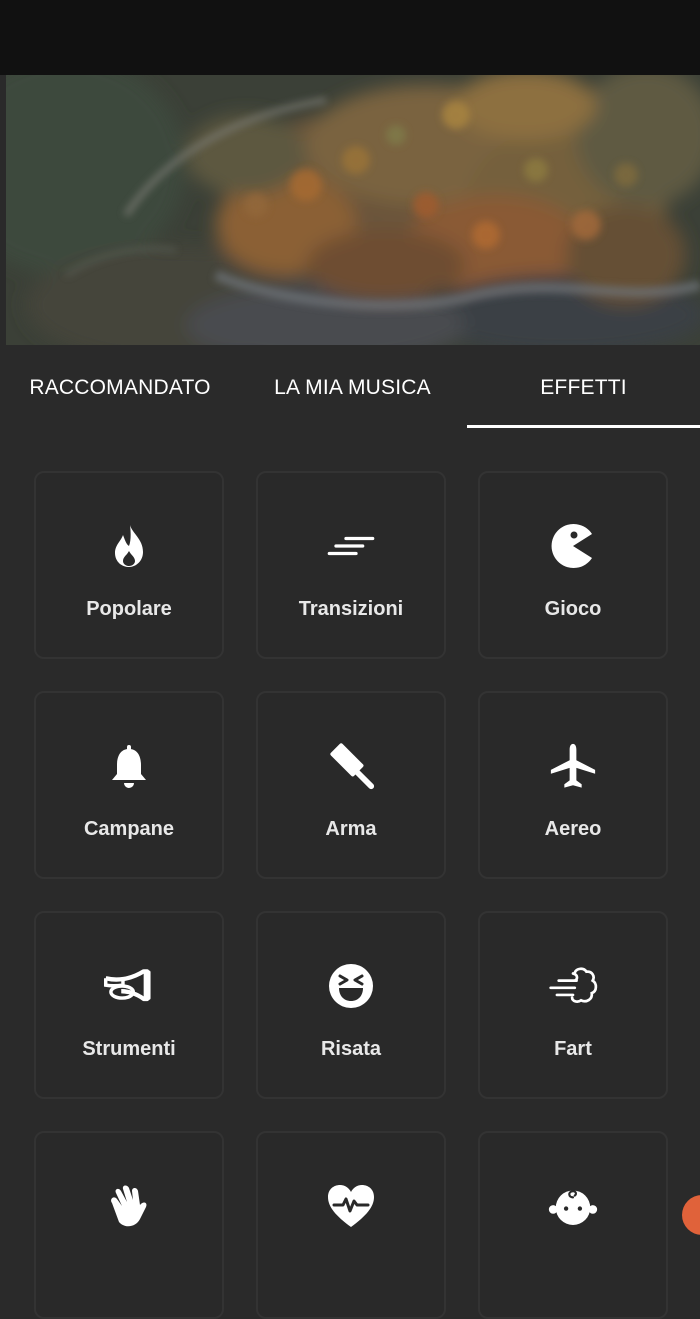 Image resolution: width=700 pixels, height=1319 pixels. What do you see at coordinates (573, 829) in the screenshot?
I see `category-label: Aereo` at bounding box center [573, 829].